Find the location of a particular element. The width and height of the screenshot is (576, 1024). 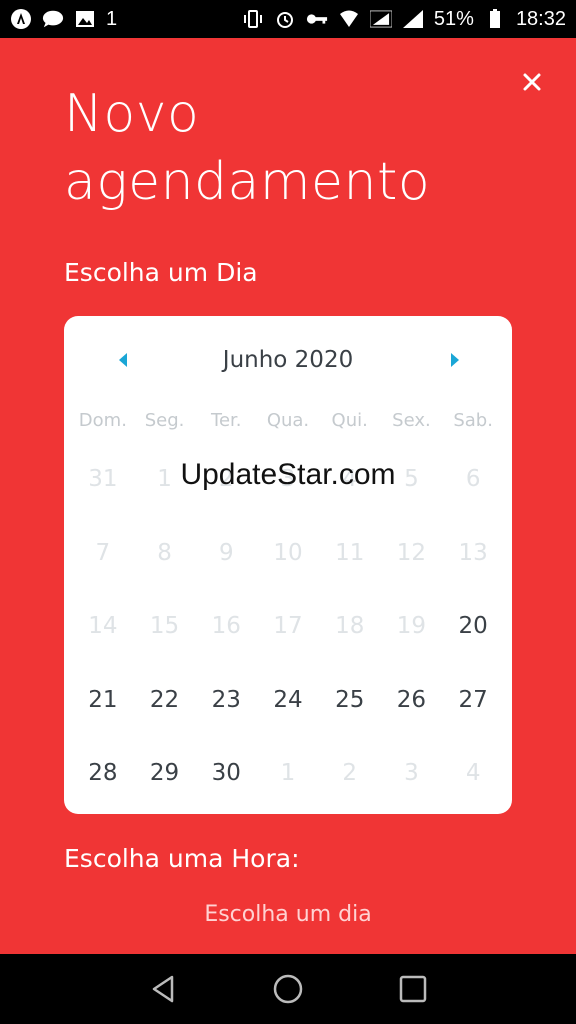

calendar-header: Junho 2020 is located at coordinates (288, 360).